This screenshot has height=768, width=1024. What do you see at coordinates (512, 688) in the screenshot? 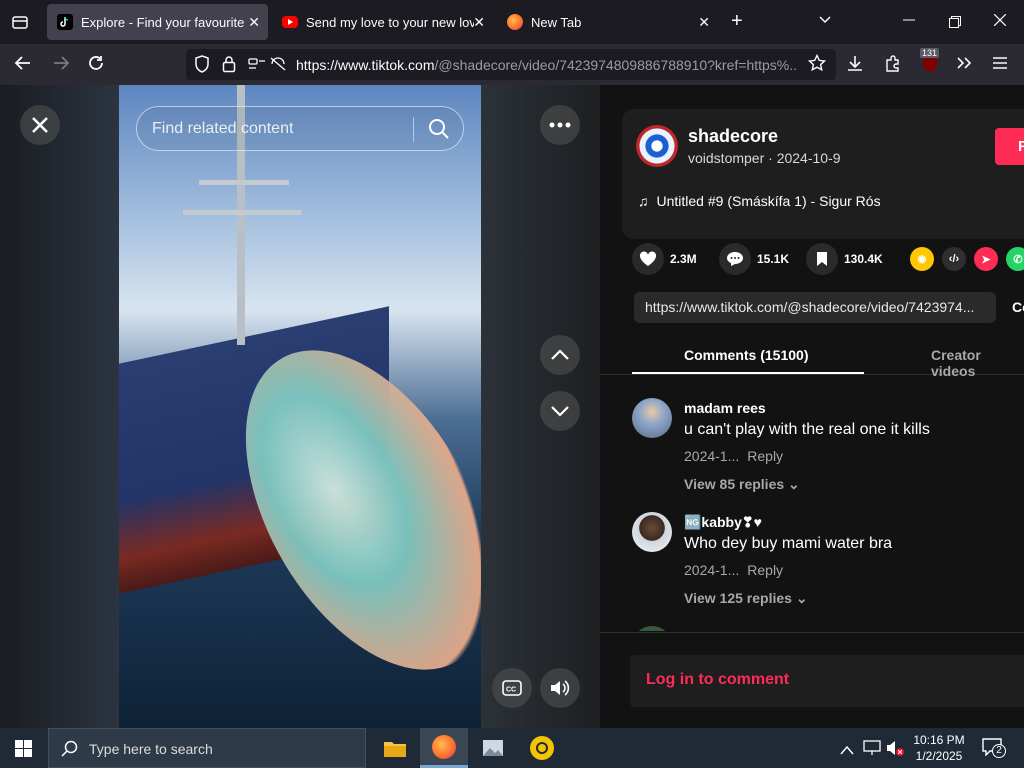
I see `captions-button: CC` at bounding box center [512, 688].